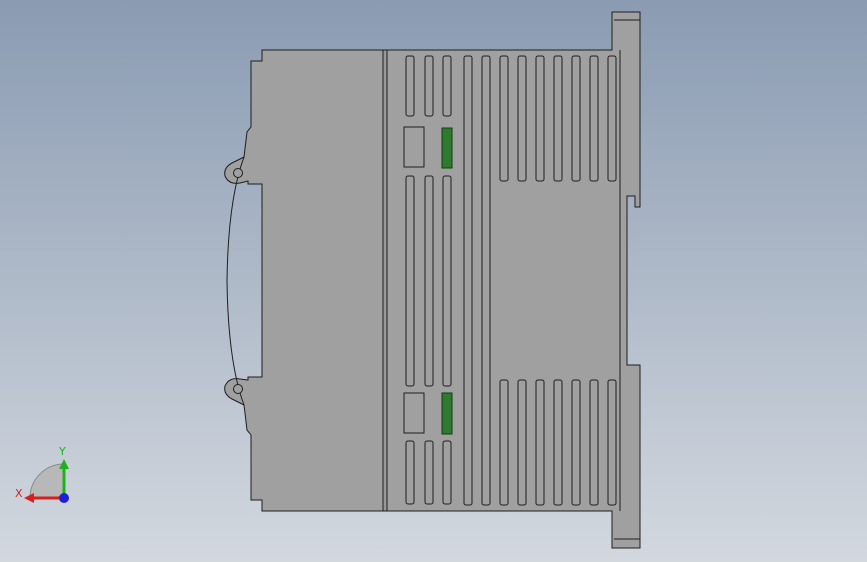  Describe the element at coordinates (385, 280) in the screenshot. I see `housing-seam` at that location.